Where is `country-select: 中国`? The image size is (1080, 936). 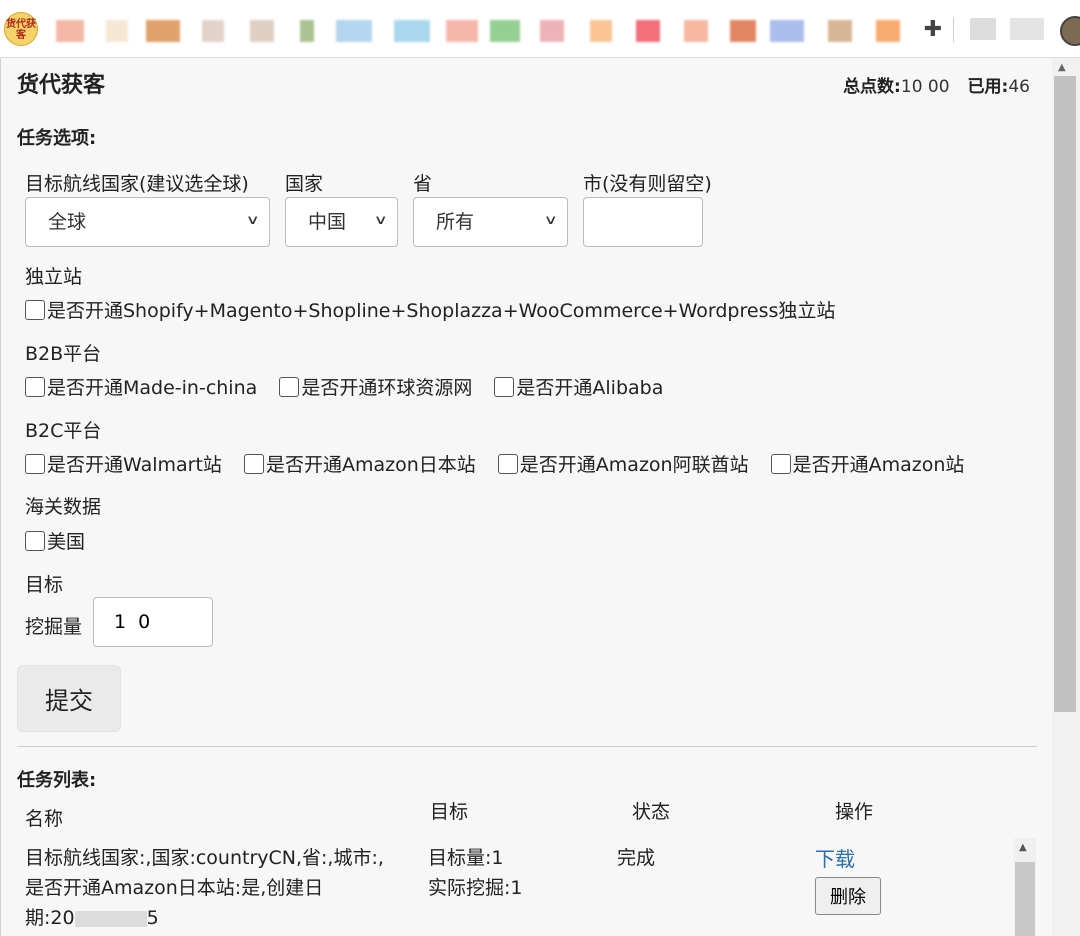
country-select: 中国 is located at coordinates (341, 222).